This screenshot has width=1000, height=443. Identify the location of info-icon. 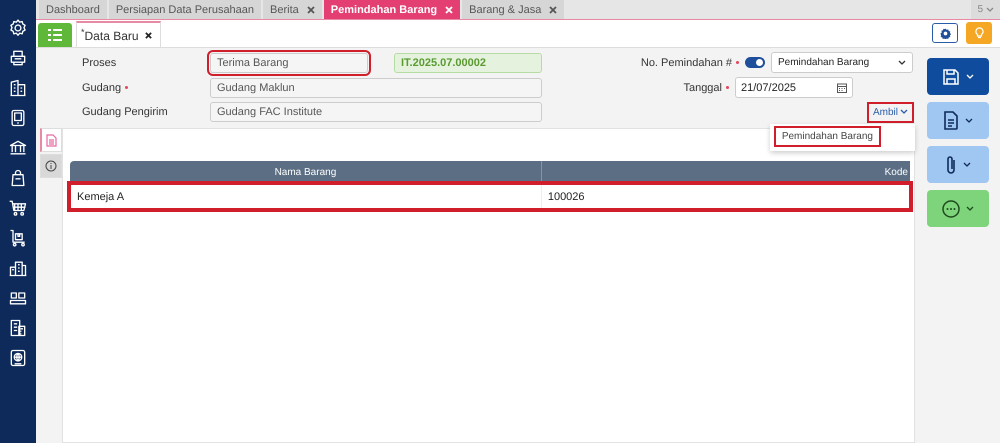
(51, 166).